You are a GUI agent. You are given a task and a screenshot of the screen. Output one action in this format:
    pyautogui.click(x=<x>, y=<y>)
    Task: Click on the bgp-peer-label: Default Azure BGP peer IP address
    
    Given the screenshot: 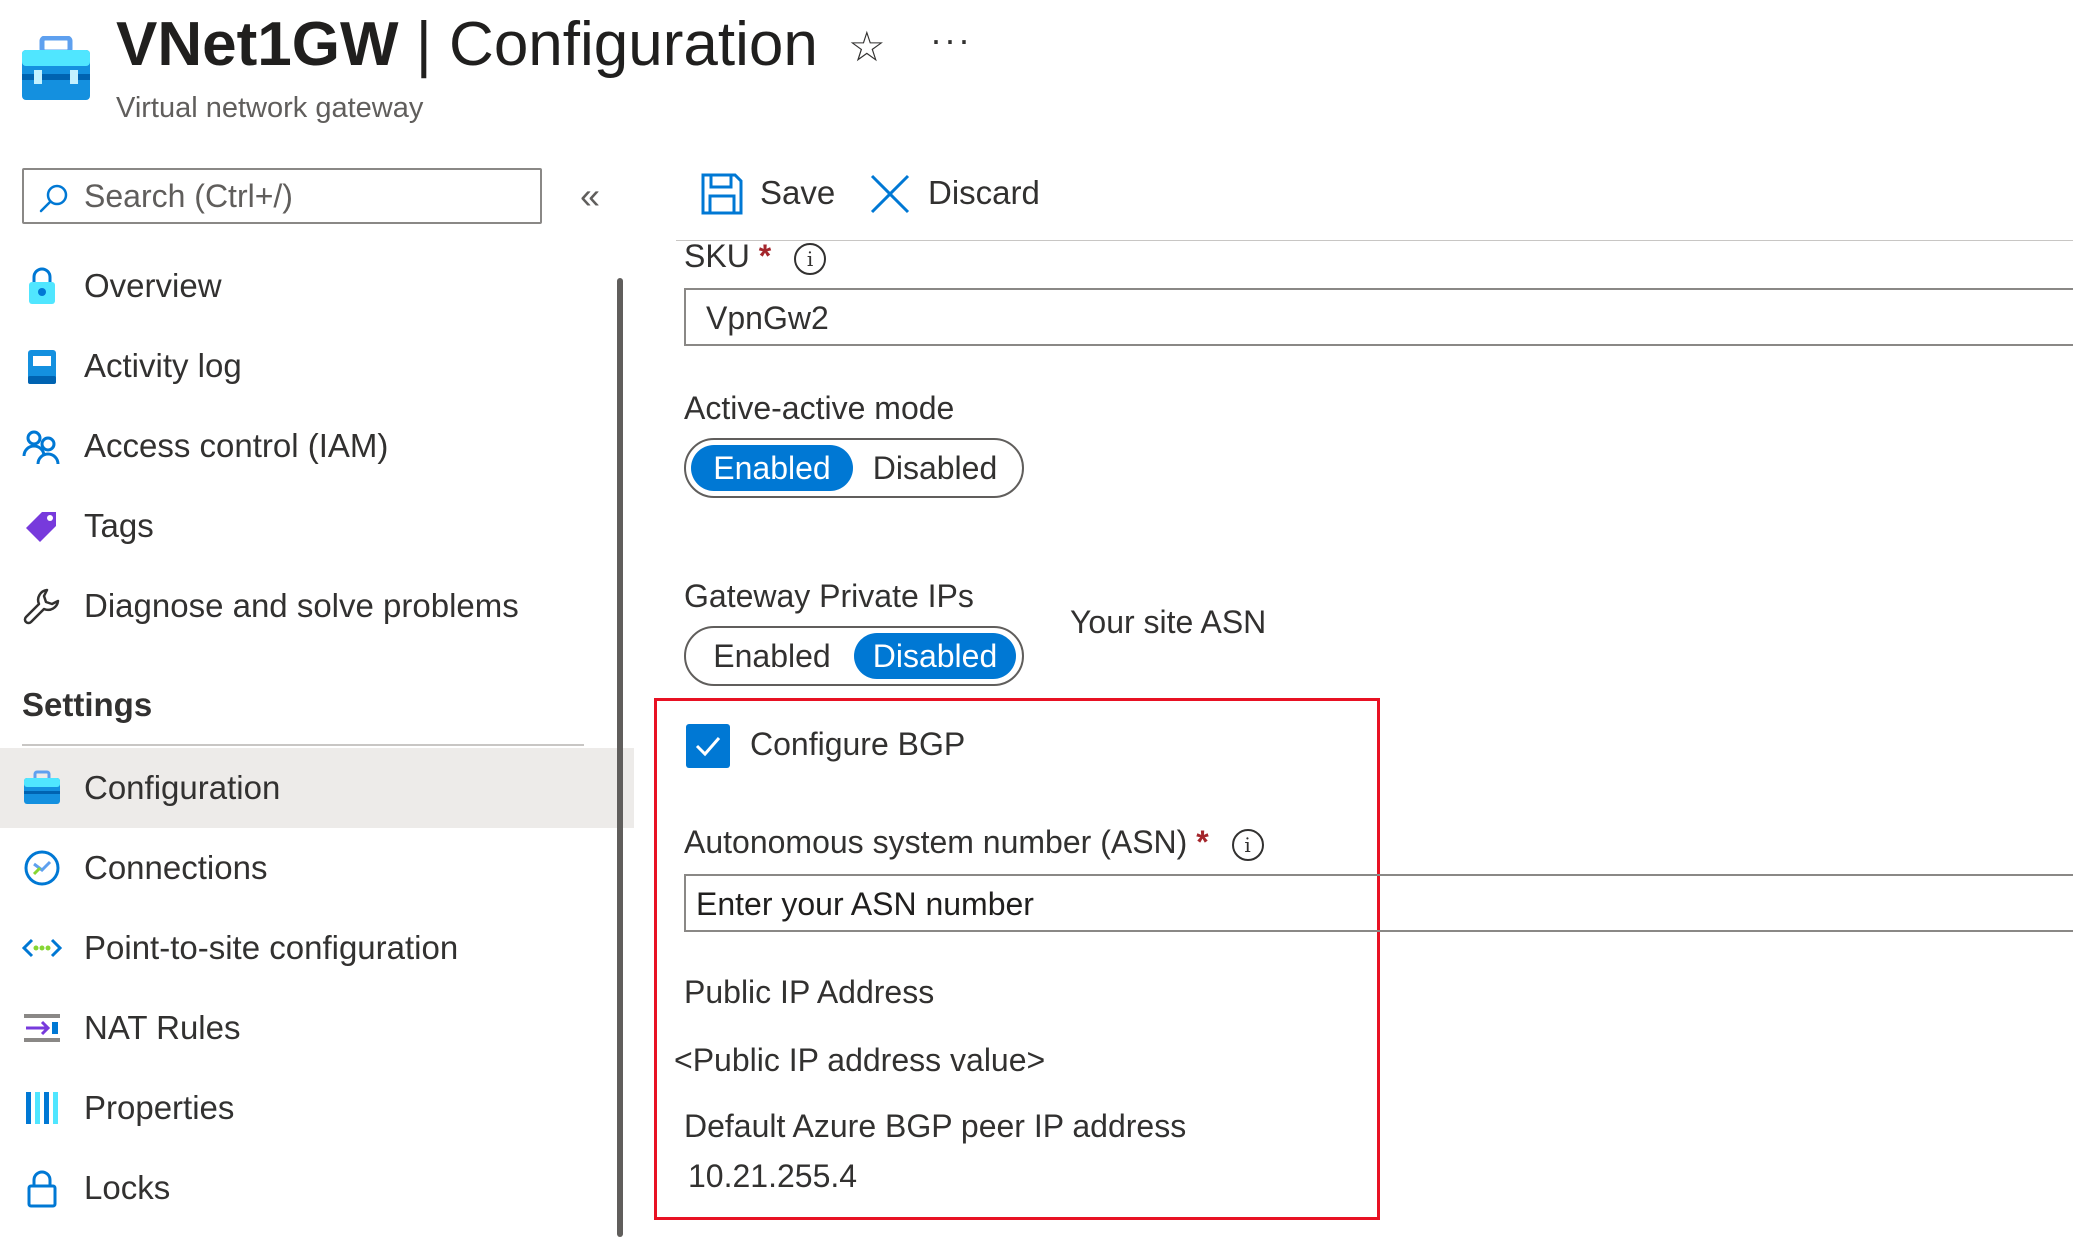 What is the action you would take?
    pyautogui.click(x=935, y=1126)
    